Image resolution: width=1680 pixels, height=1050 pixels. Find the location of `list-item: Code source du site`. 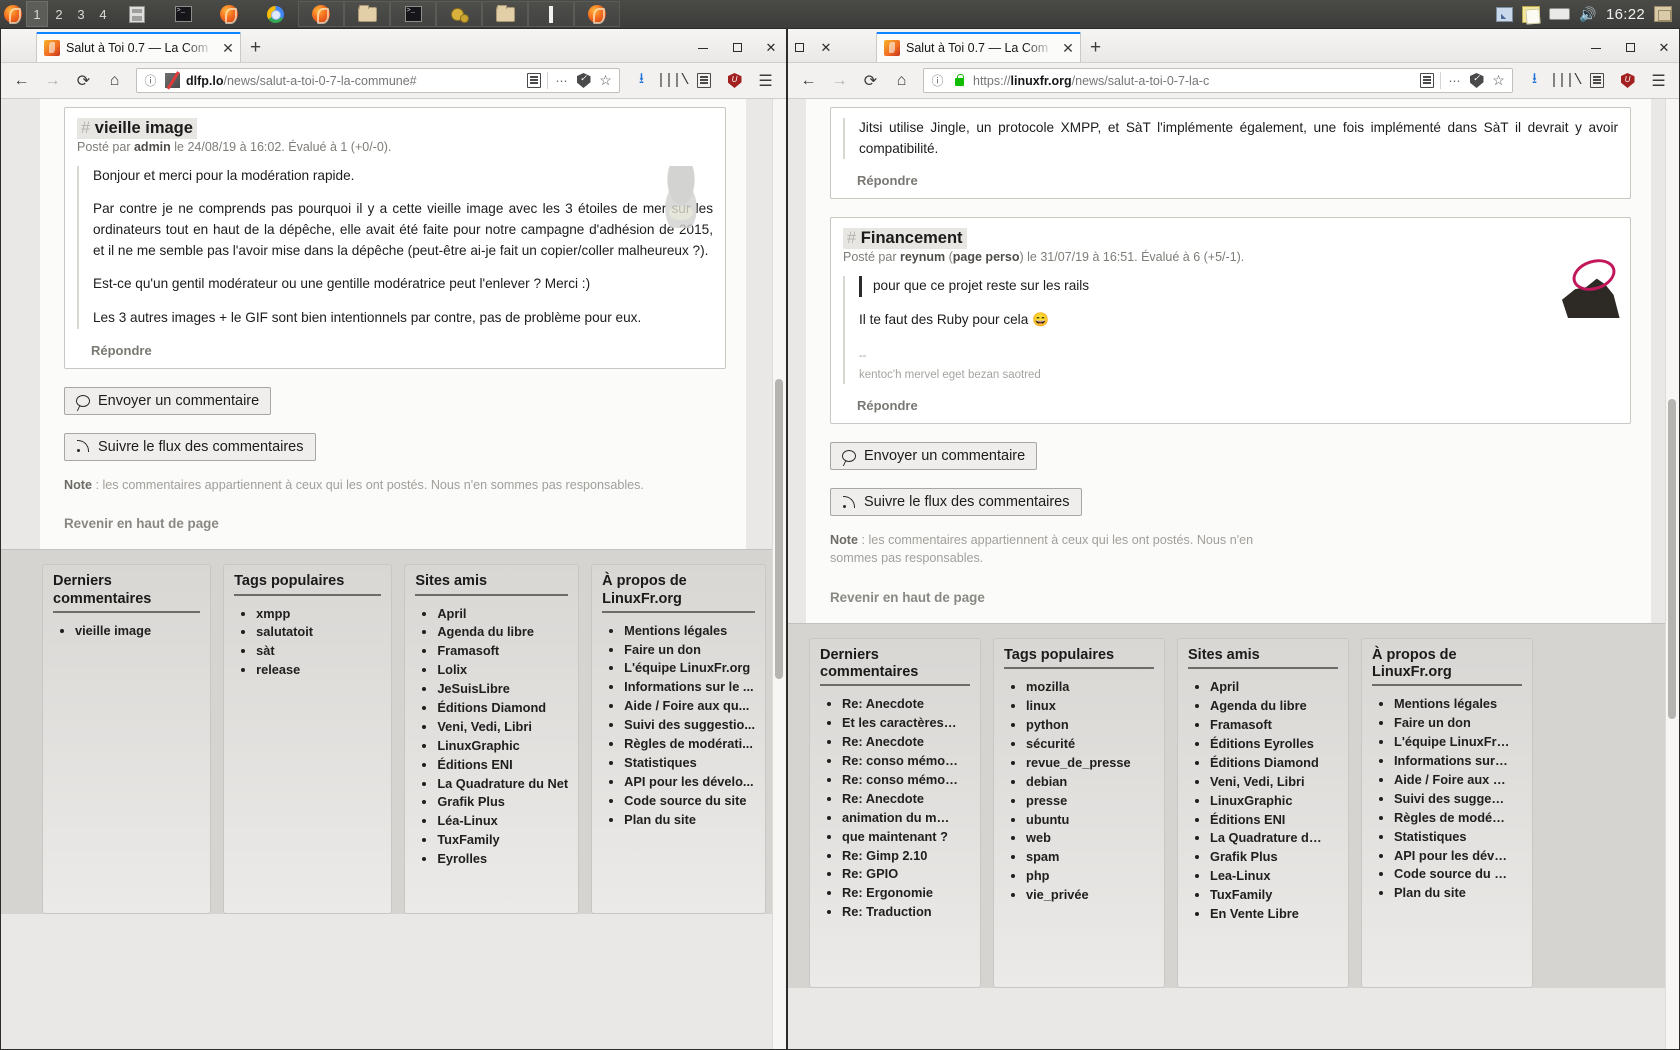

list-item: Code source du site is located at coordinates (689, 801).